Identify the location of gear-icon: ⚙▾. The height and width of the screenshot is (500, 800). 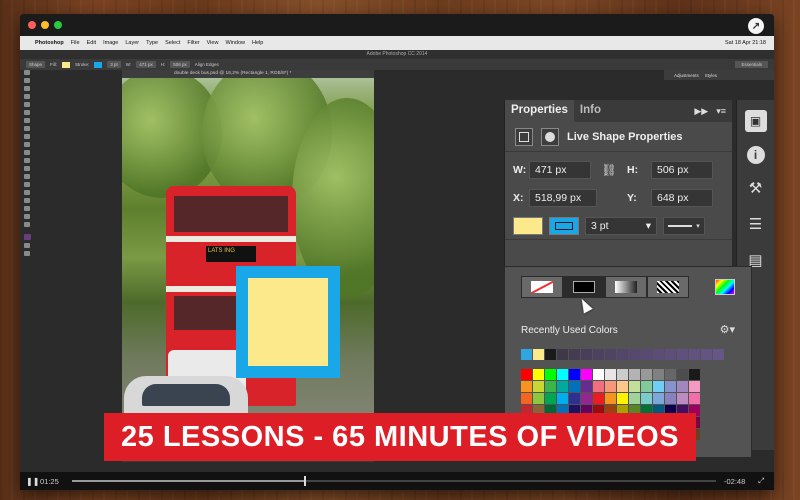
(727, 329).